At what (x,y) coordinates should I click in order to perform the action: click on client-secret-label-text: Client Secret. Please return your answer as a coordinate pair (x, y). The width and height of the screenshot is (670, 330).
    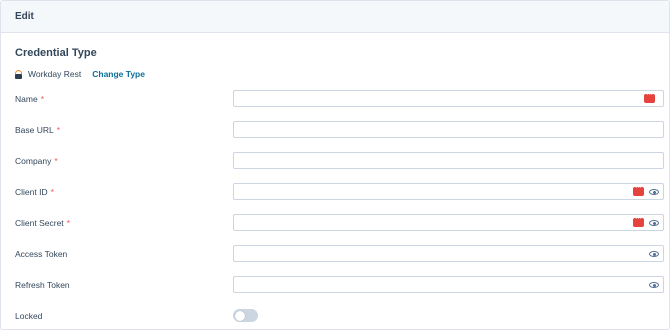
    Looking at the image, I should click on (39, 223).